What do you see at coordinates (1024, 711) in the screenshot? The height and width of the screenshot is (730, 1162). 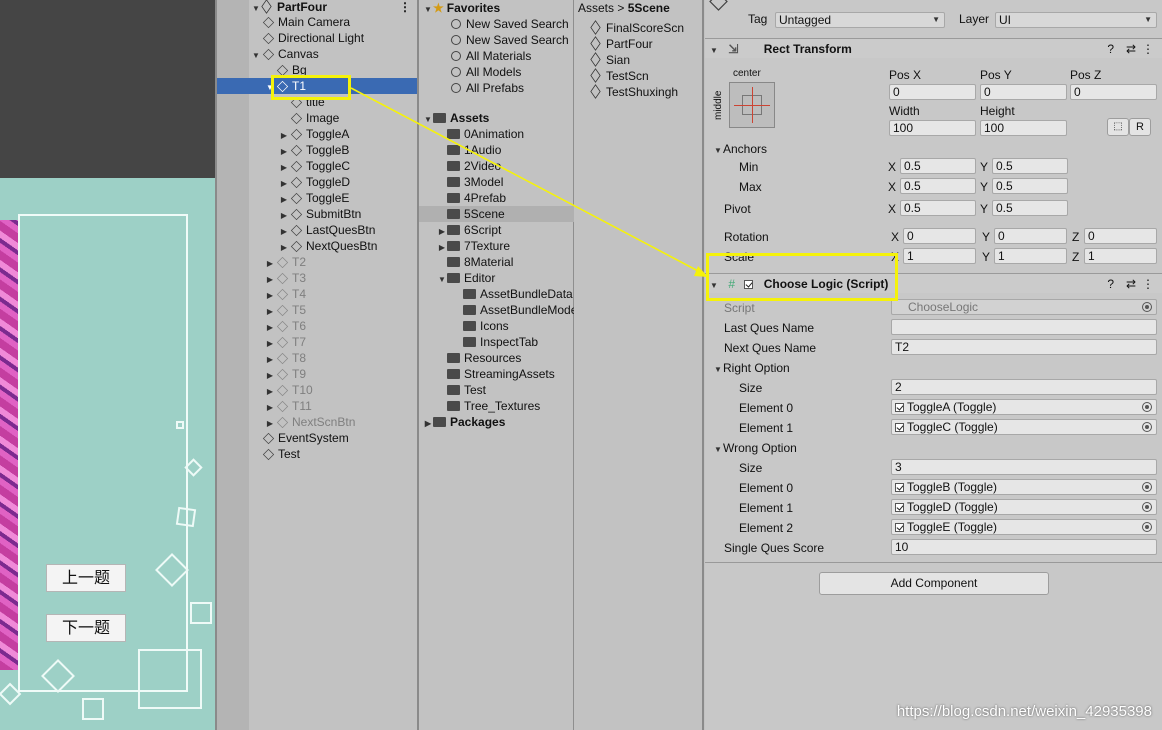 I see `watermark: https://blog.csdn.net/weixin_42935398` at bounding box center [1024, 711].